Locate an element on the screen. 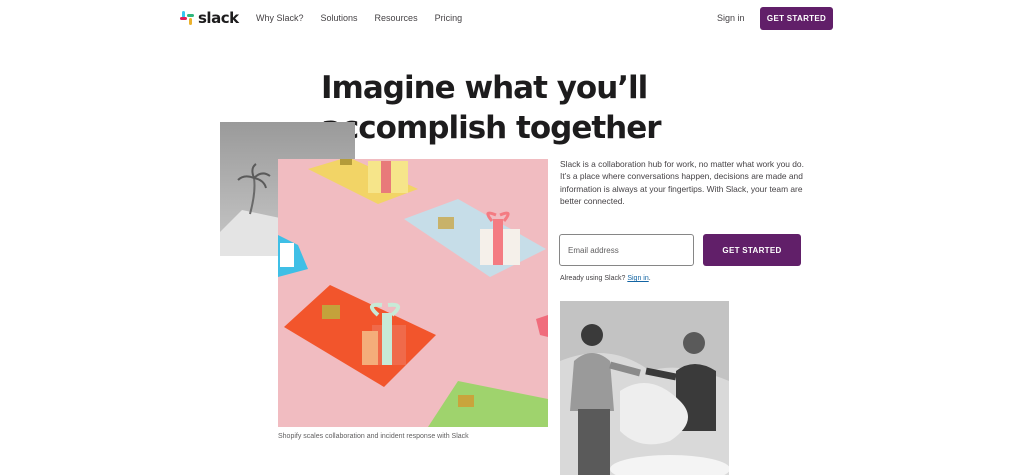 The width and height of the screenshot is (1022, 475). hero-title-line1: Imagine what you’ll is located at coordinates (484, 88).